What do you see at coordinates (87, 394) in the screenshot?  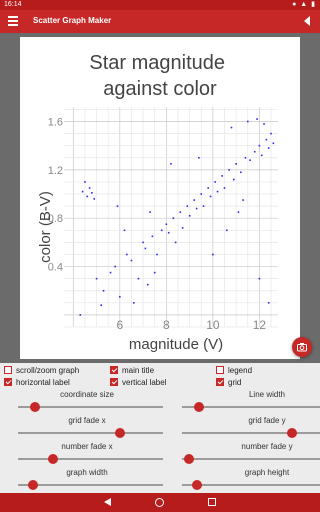 I see `slider-label-coordinate-size: coordinate size` at bounding box center [87, 394].